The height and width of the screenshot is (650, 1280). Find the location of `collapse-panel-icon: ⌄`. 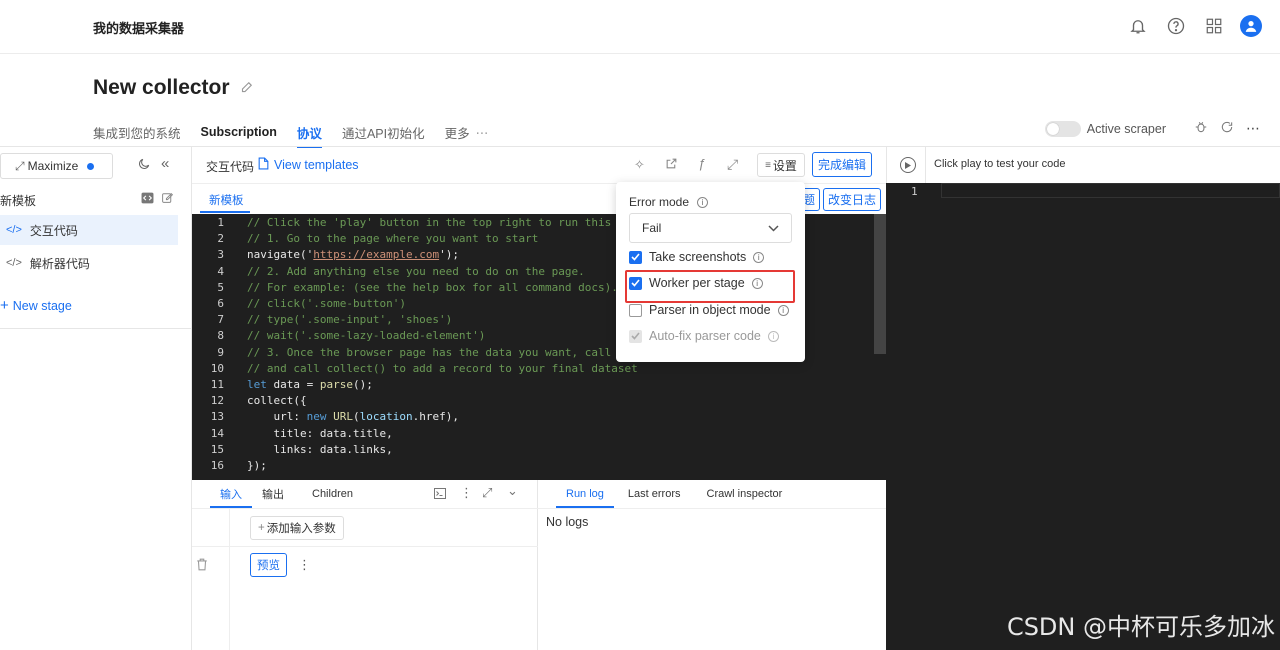

collapse-panel-icon: ⌄ is located at coordinates (512, 491).